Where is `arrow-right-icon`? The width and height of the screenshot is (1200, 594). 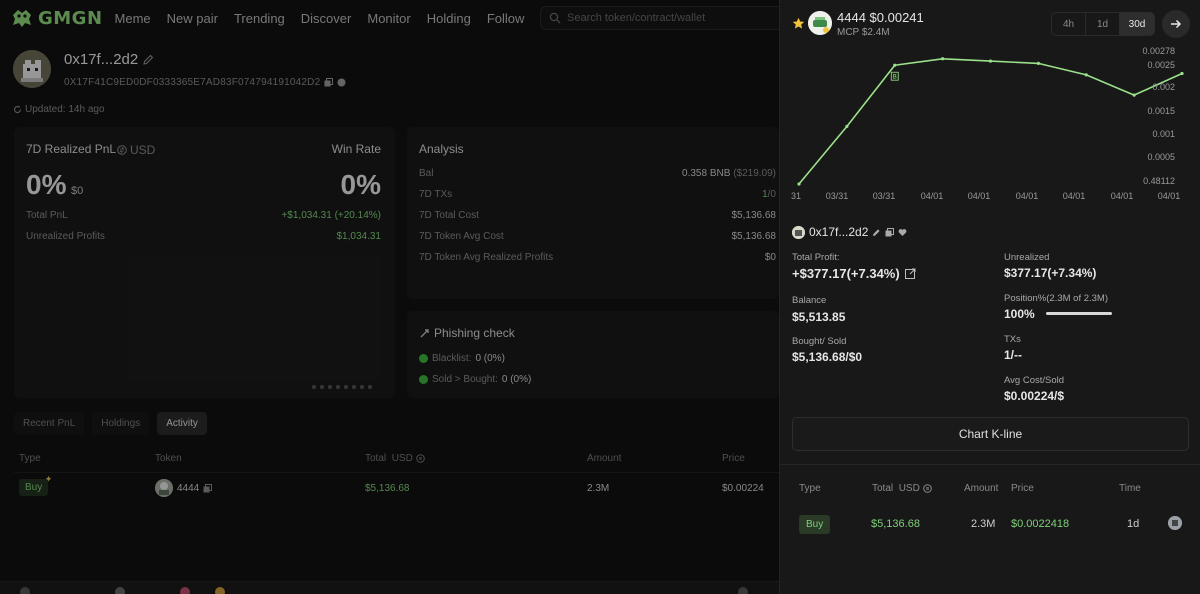 arrow-right-icon is located at coordinates (1176, 24).